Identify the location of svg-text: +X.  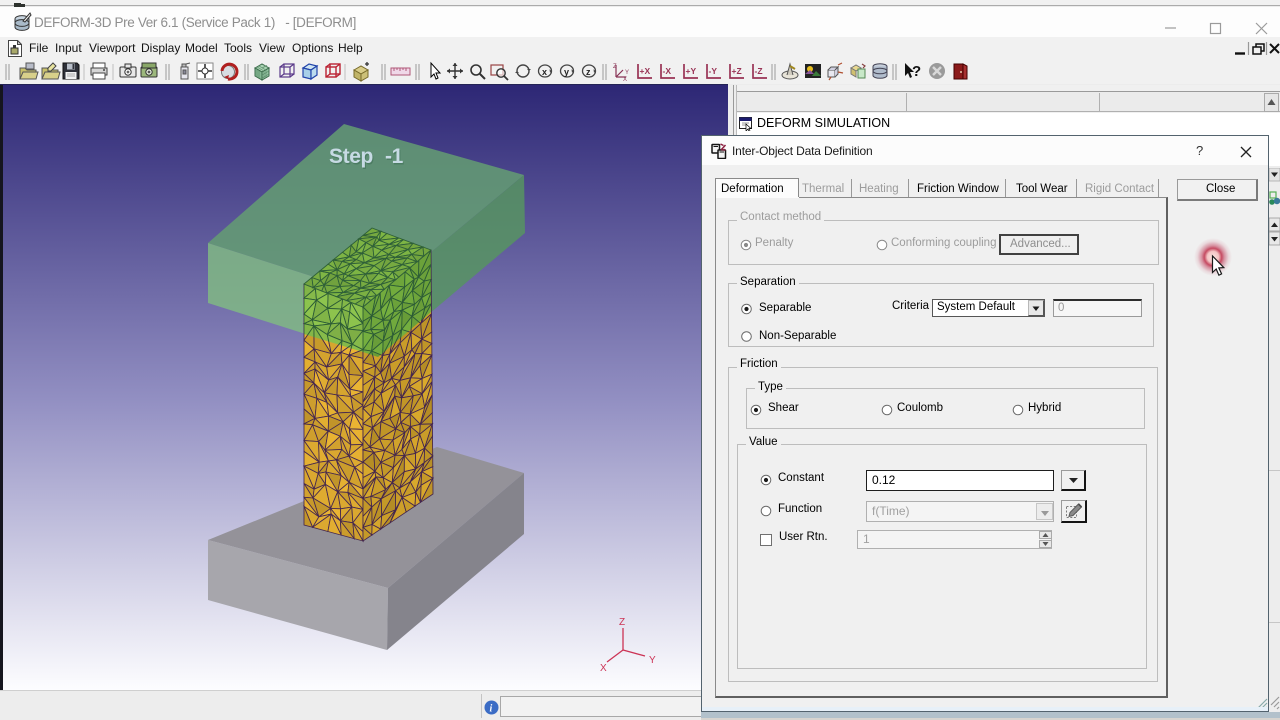
(645, 71).